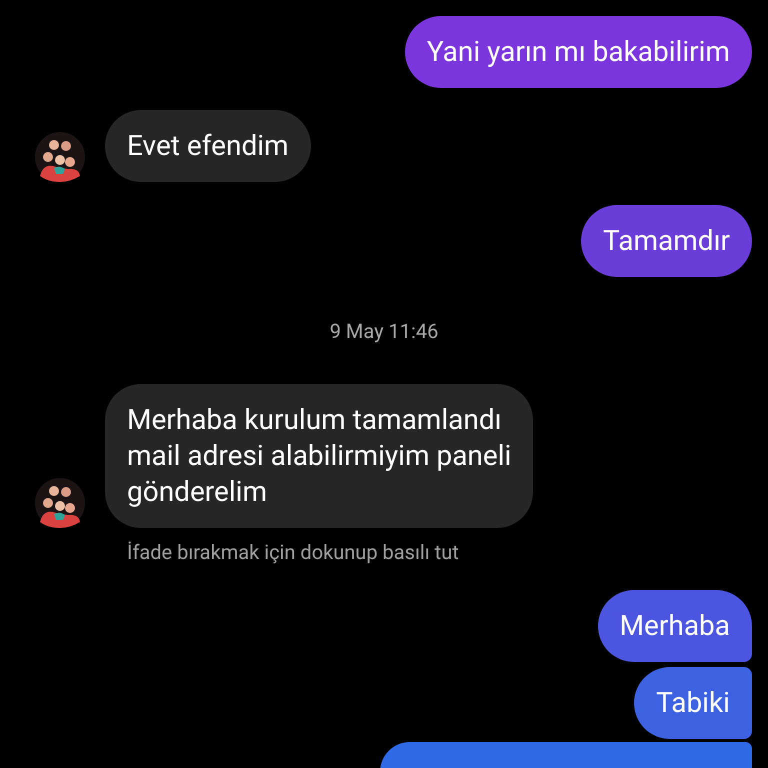  Describe the element at coordinates (666, 241) in the screenshot. I see `message-bubble: Tamamdır` at that location.